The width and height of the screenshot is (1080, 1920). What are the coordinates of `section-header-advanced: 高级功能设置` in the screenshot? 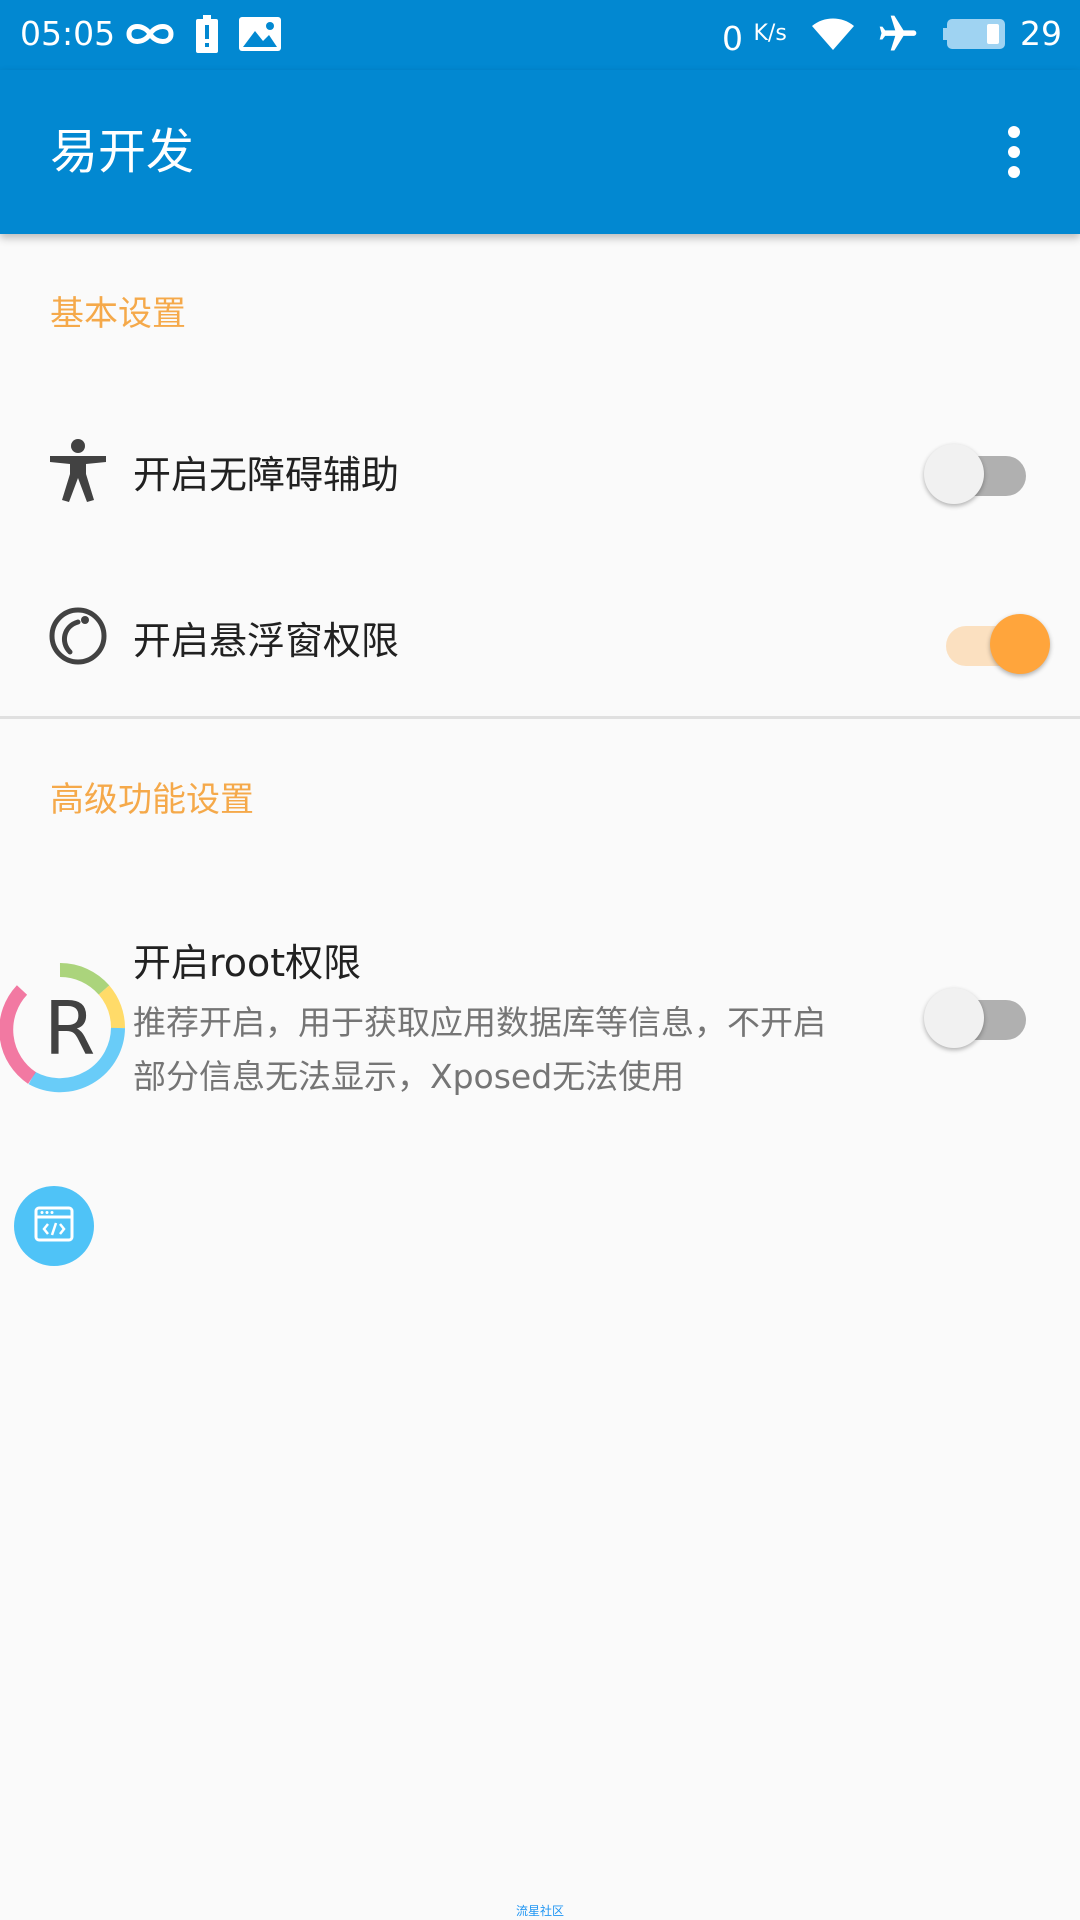 It's located at (152, 800).